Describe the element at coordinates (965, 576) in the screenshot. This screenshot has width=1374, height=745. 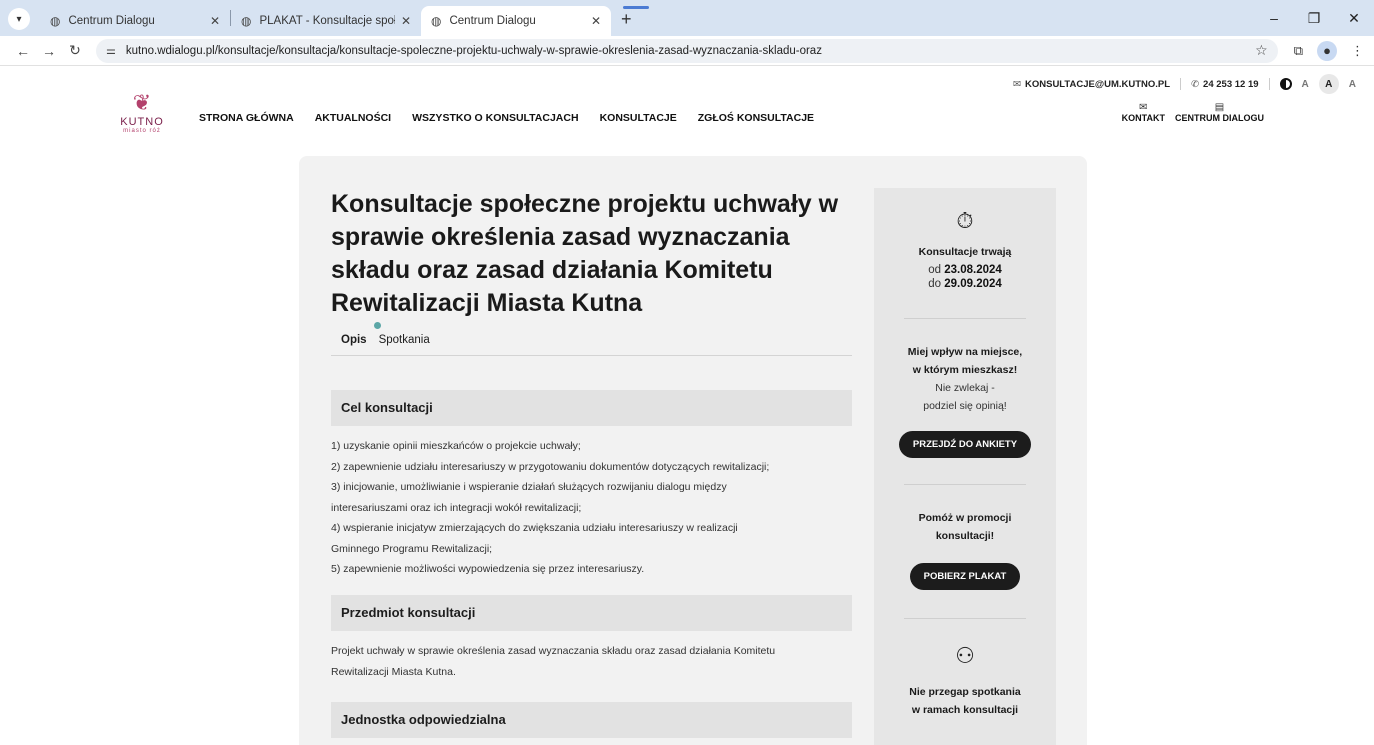
I see `download-poster-button: POBIERZ PLAKAT` at that location.